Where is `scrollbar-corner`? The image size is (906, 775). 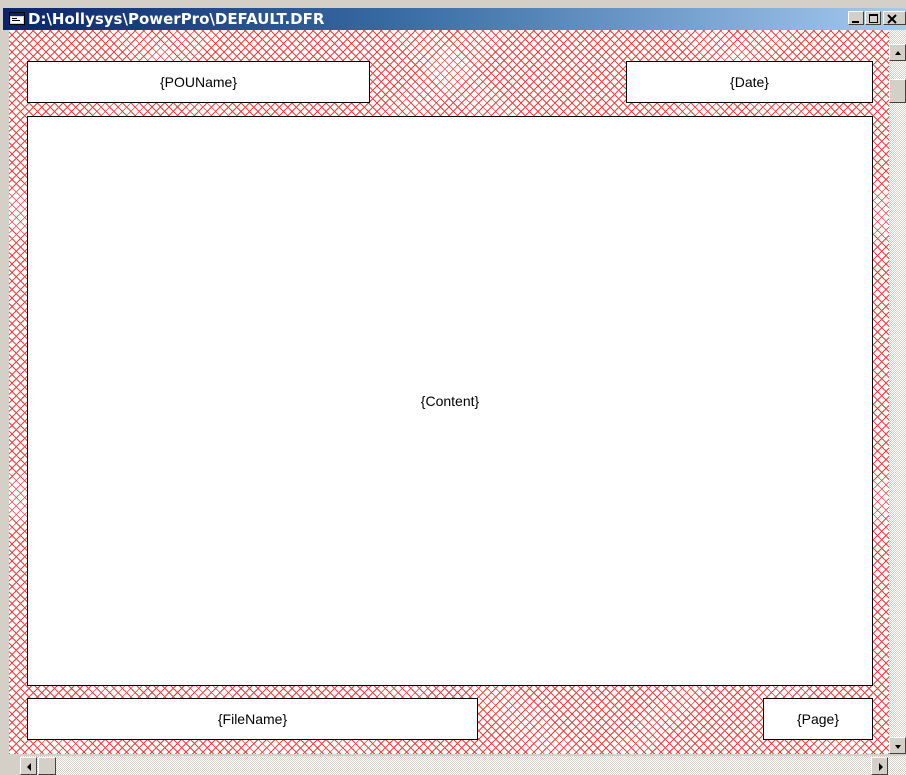 scrollbar-corner is located at coordinates (10, 764).